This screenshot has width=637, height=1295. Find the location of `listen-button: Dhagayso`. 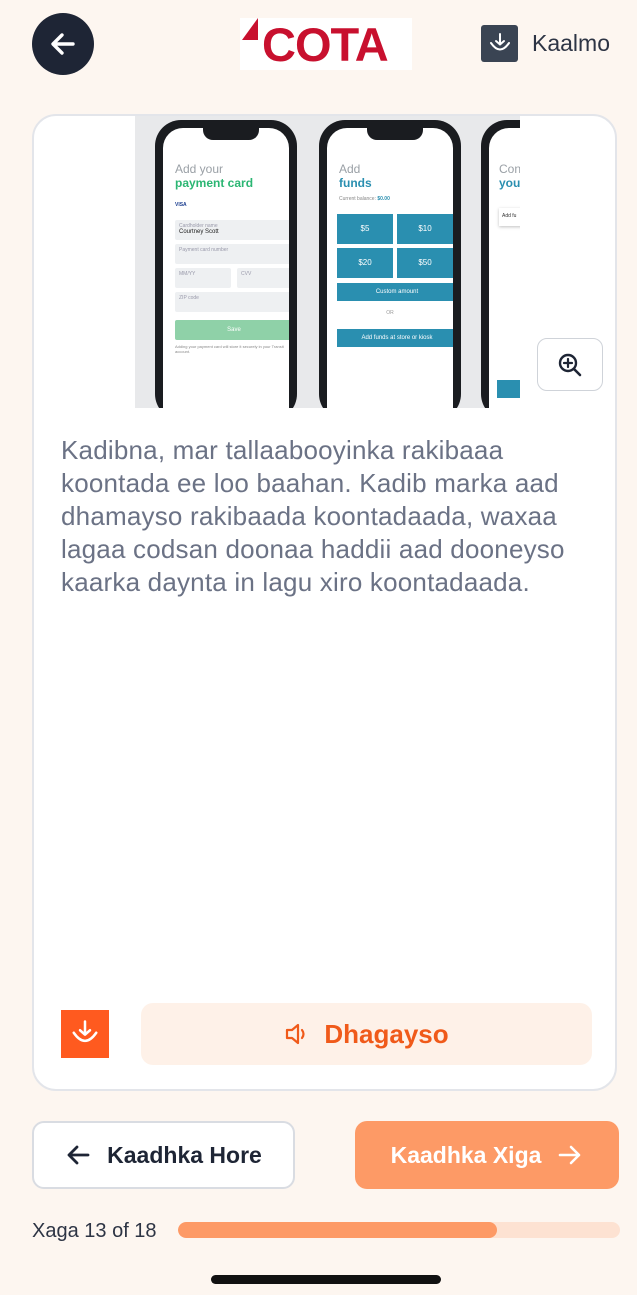

listen-button: Dhagayso is located at coordinates (366, 1034).